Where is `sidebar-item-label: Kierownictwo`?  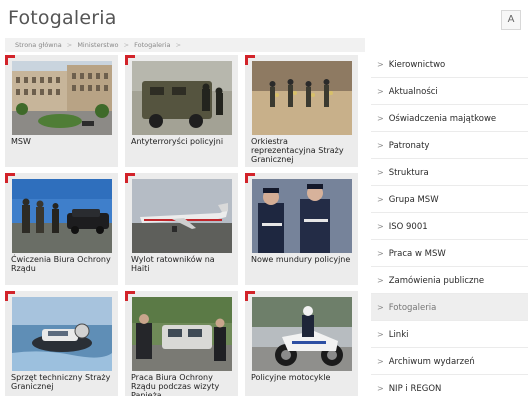
sidebar-item-label: Kierownictwo is located at coordinates (417, 65).